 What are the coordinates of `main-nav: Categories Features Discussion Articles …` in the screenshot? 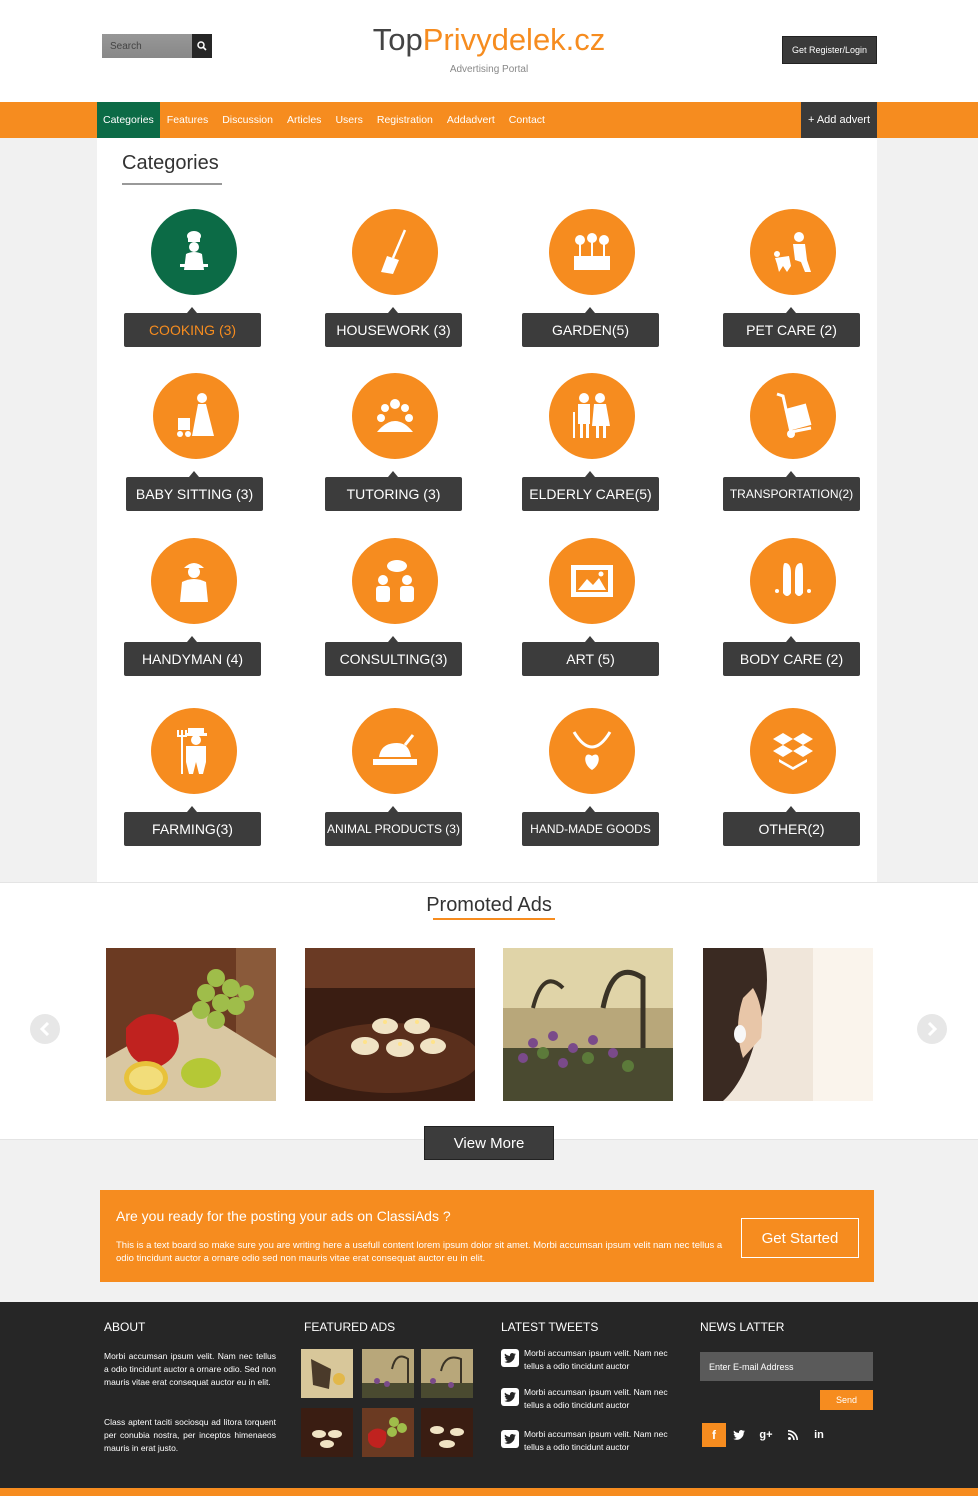 It's located at (489, 120).